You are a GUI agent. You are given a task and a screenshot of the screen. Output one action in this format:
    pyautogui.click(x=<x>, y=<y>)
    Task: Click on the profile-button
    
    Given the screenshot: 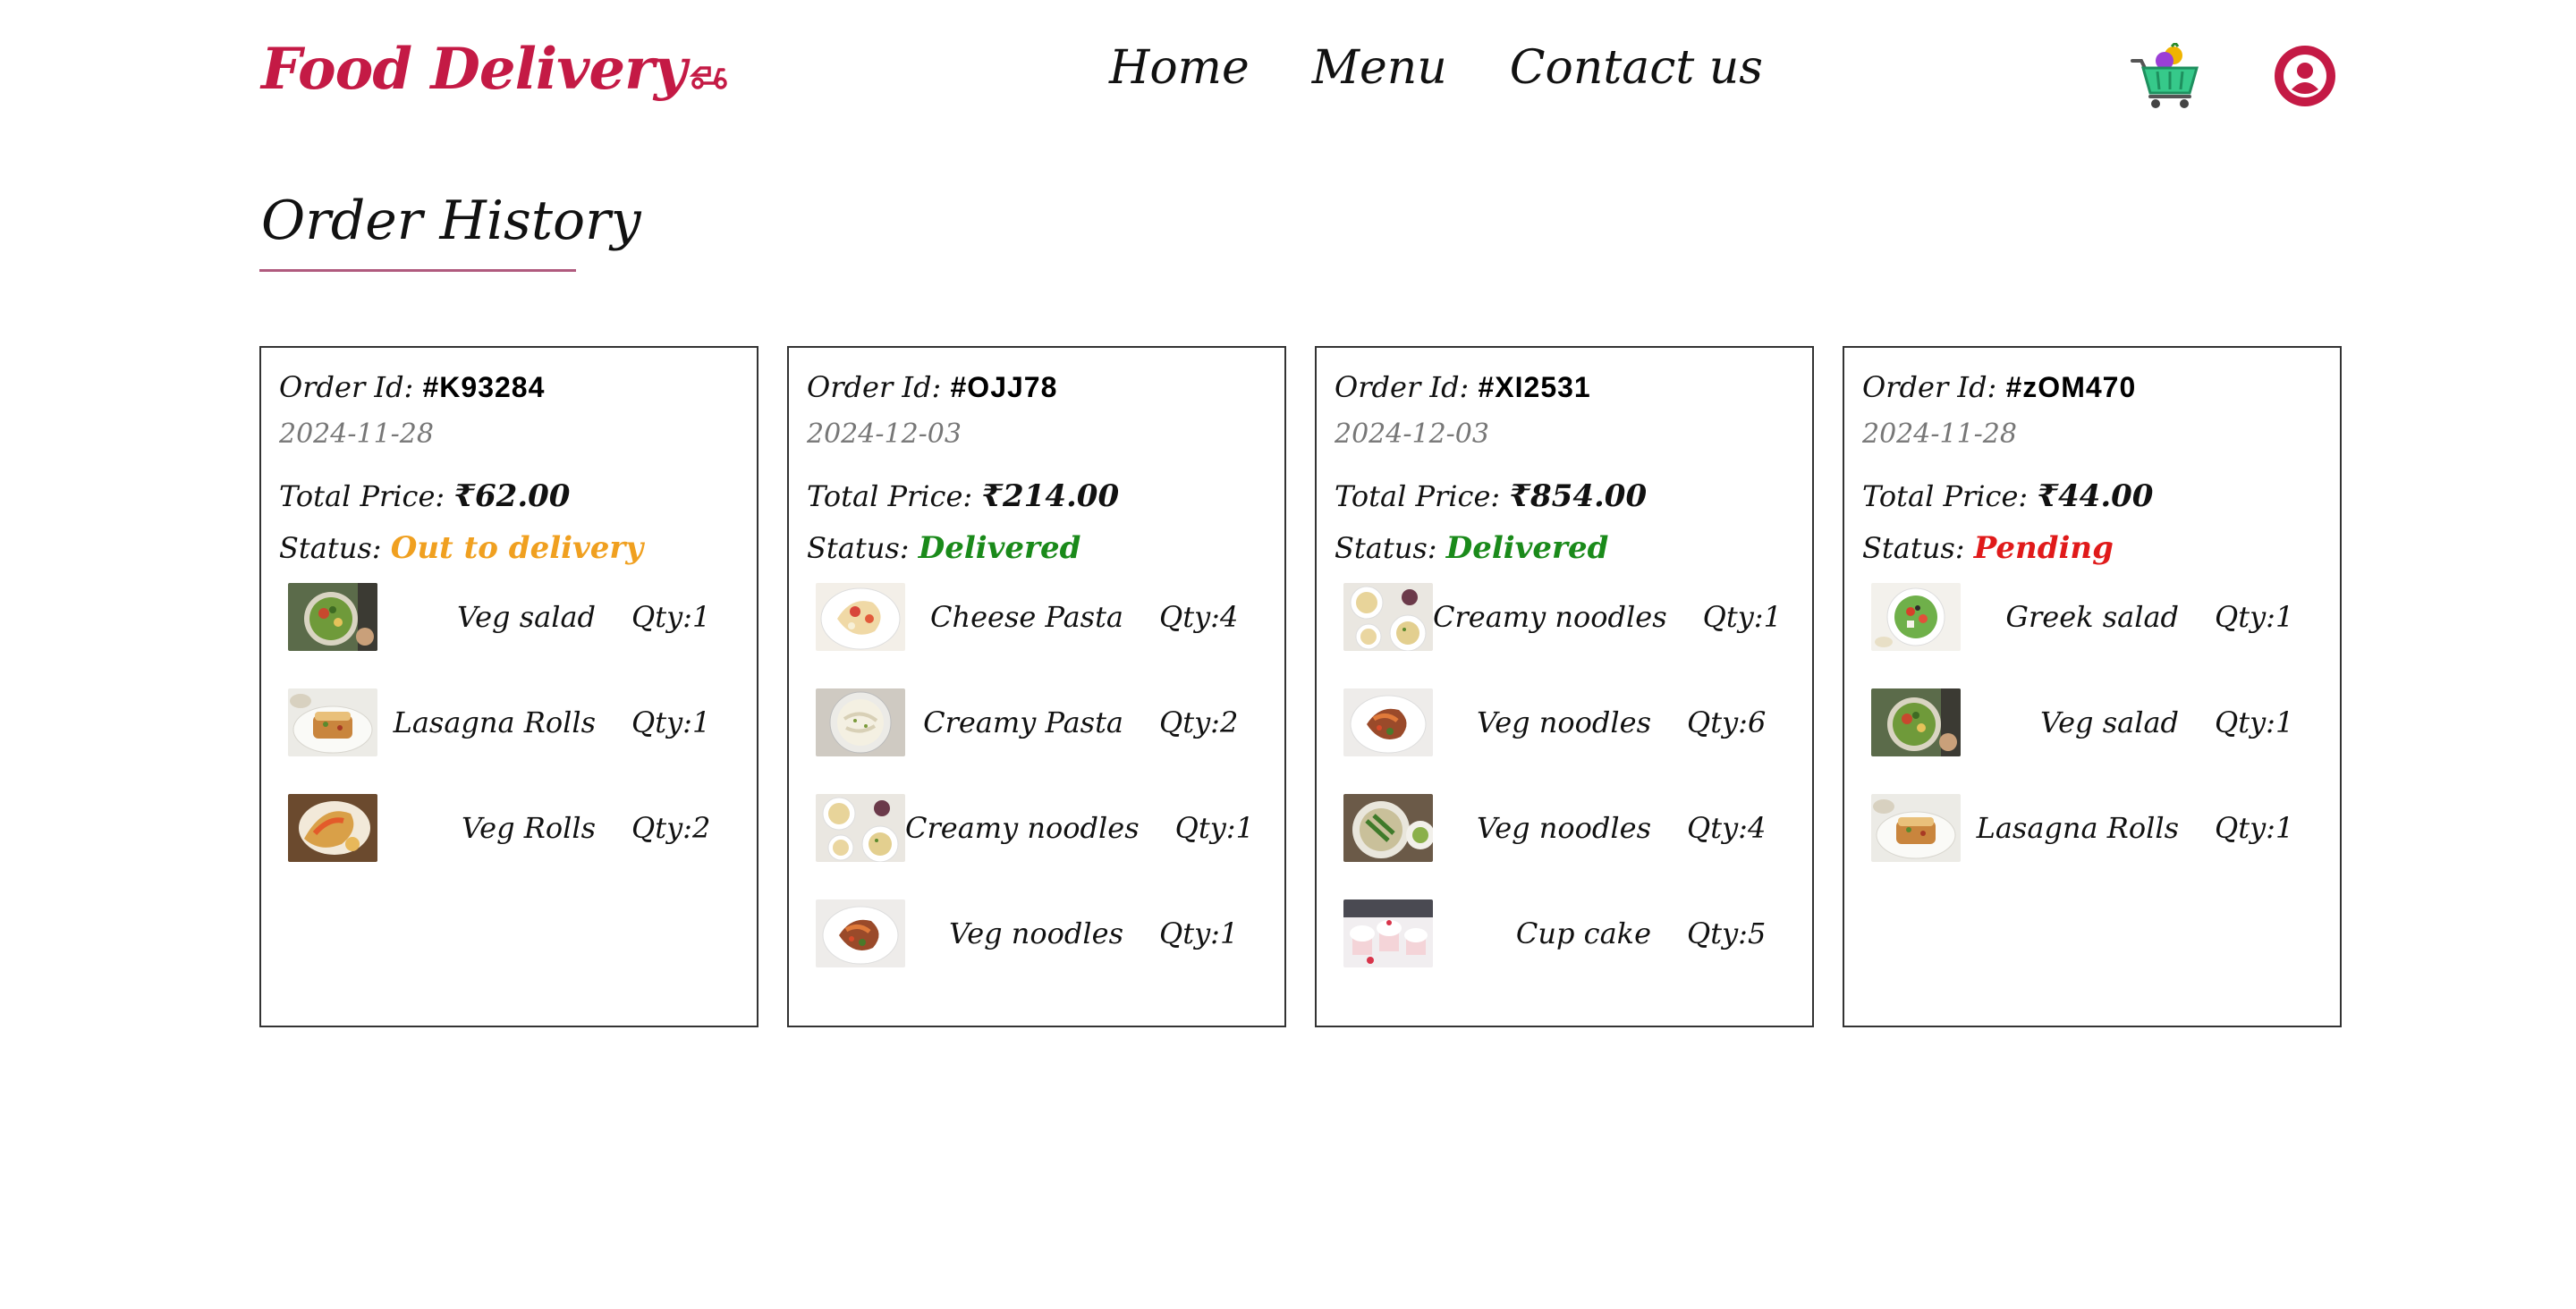 What is the action you would take?
    pyautogui.click(x=2305, y=76)
    